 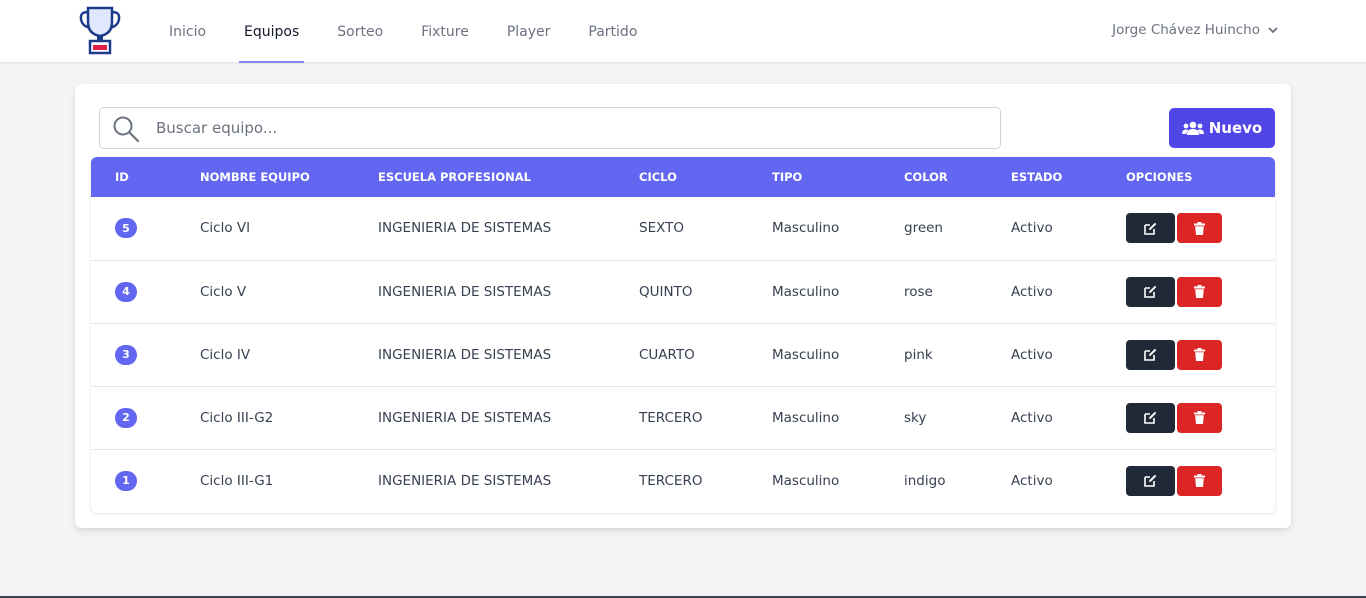 I want to click on nav-player: Player, so click(x=529, y=31).